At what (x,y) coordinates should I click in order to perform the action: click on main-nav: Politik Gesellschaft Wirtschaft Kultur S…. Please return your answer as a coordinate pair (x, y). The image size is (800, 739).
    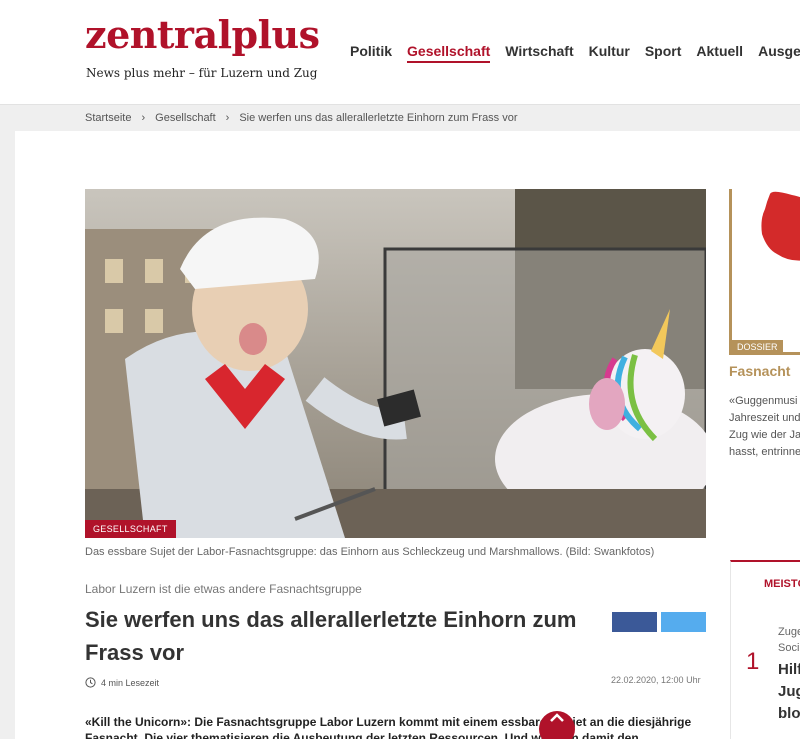
    Looking at the image, I should click on (575, 53).